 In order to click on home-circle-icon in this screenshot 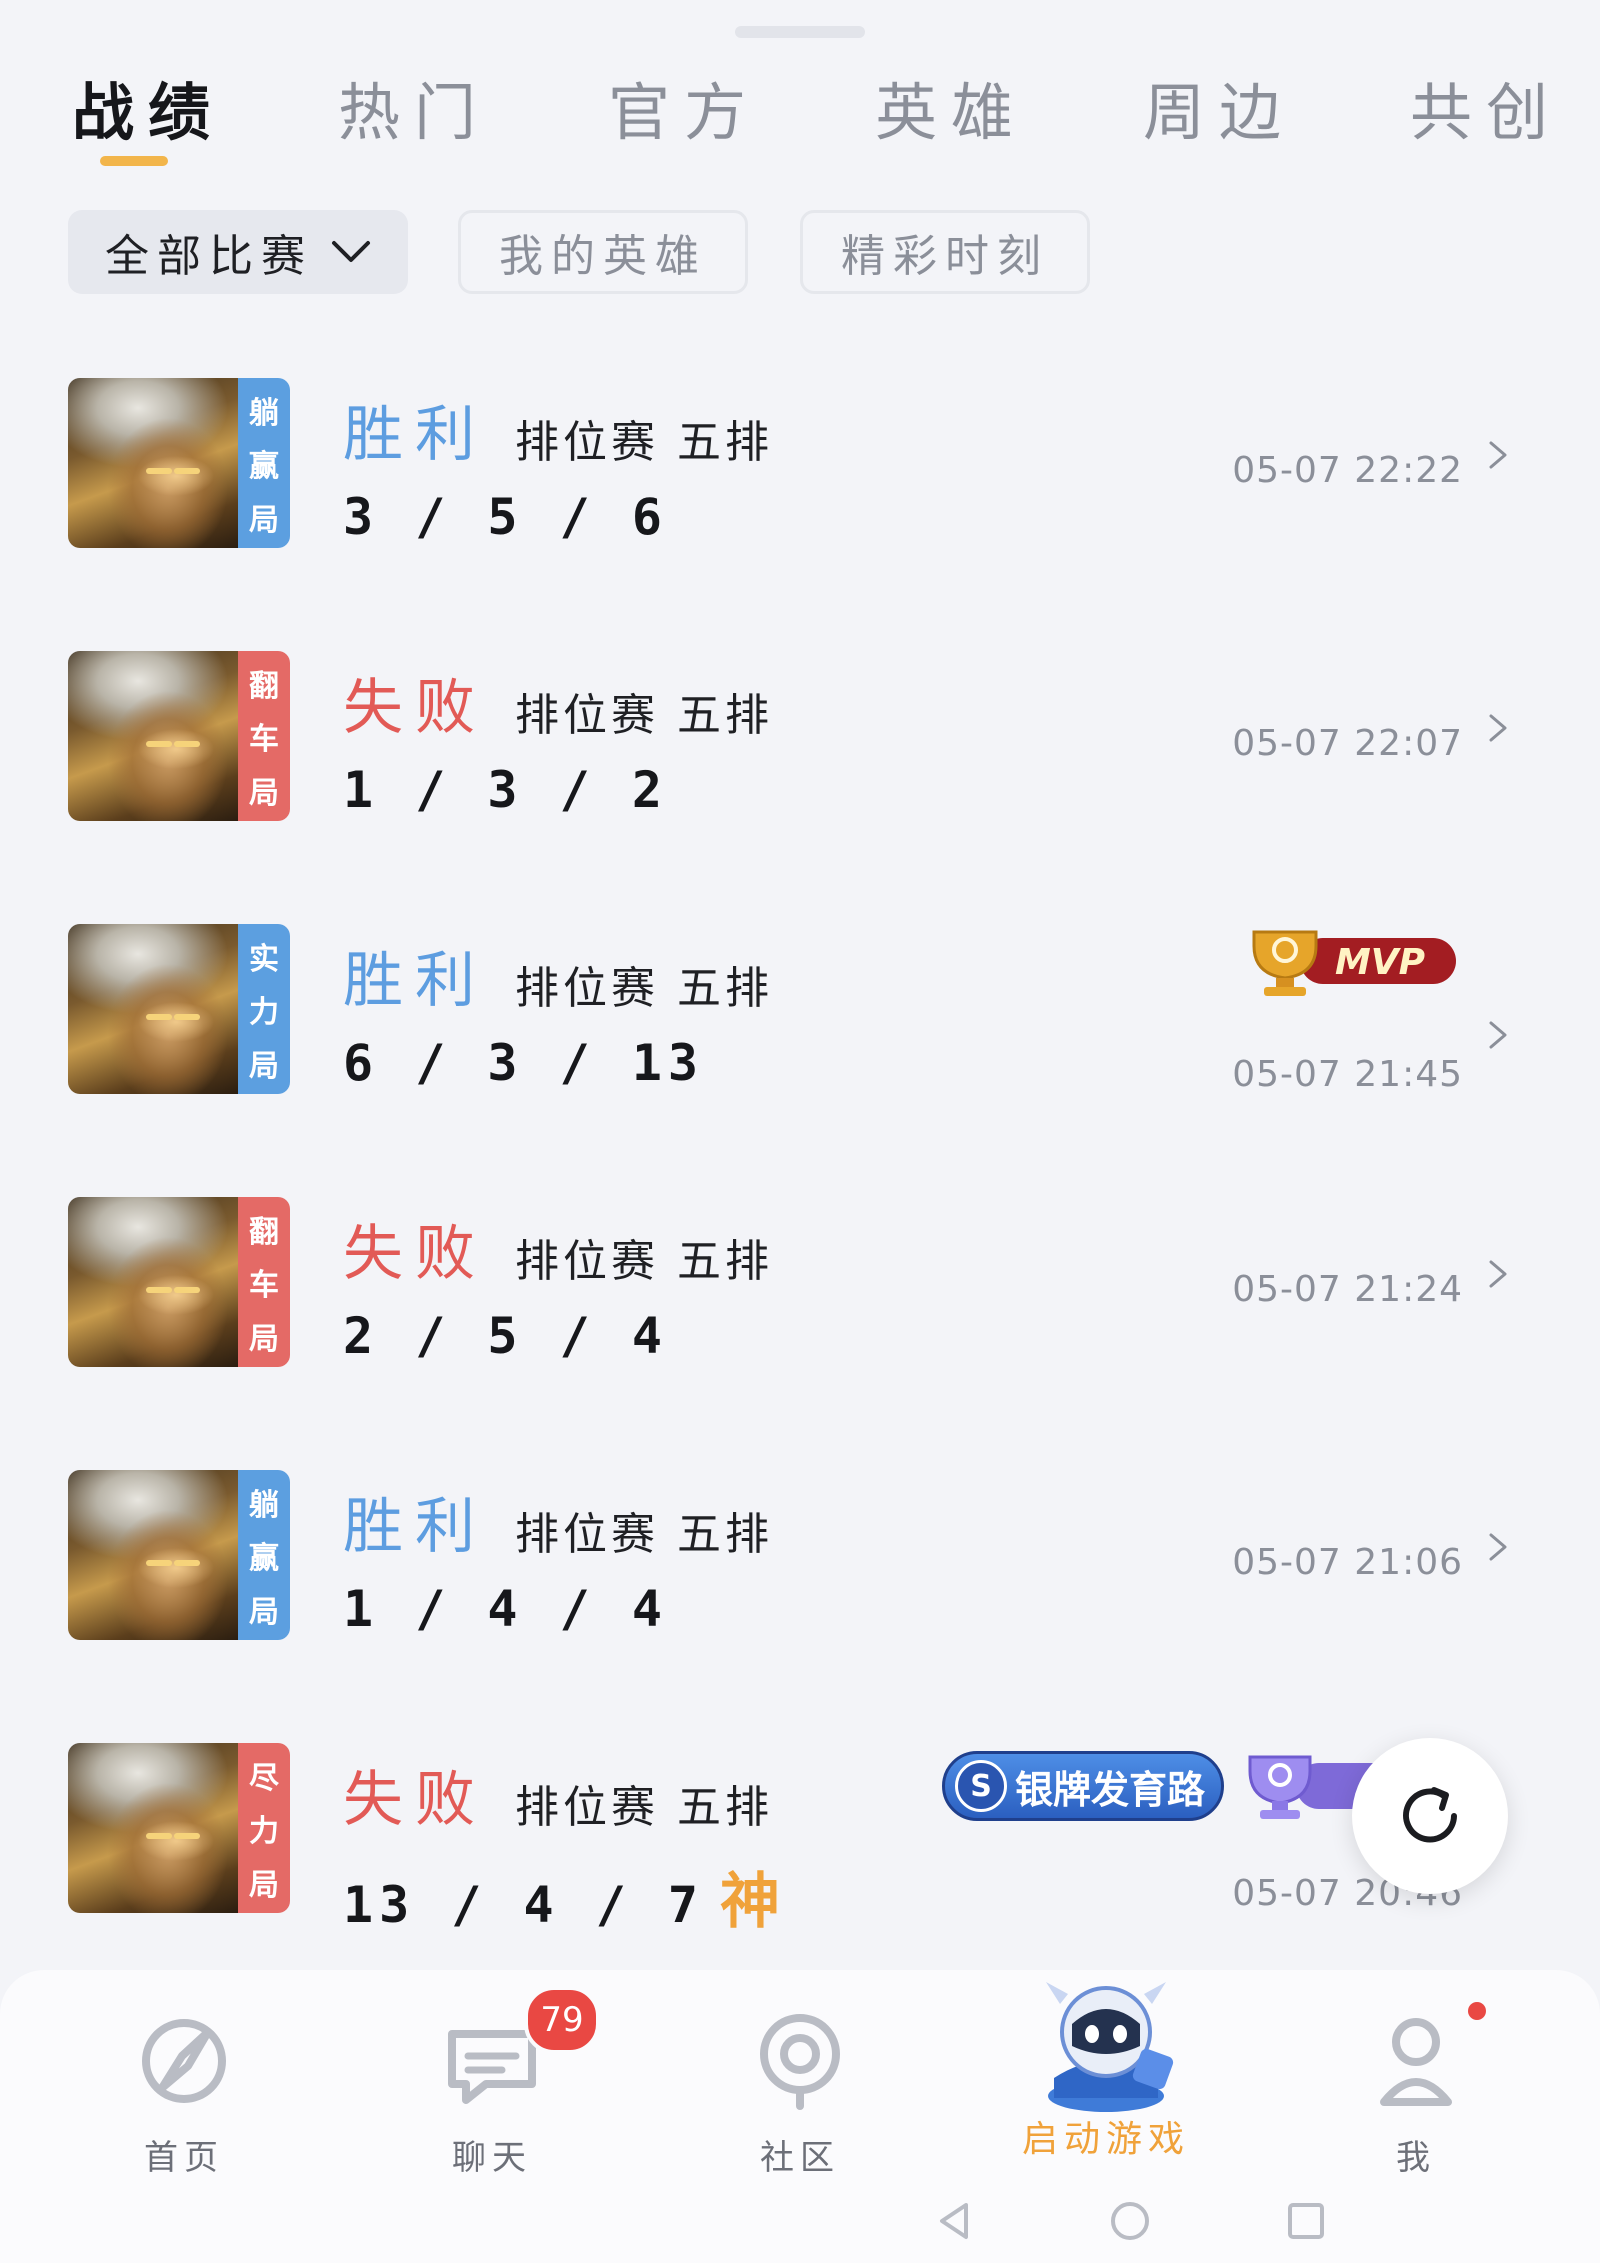, I will do `click(1130, 2221)`.